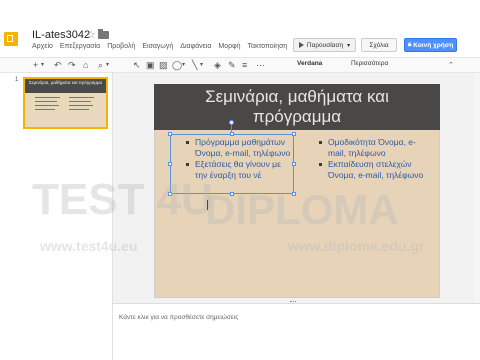 The image size is (480, 360). Describe the element at coordinates (207, 205) in the screenshot. I see `text-cursor` at that location.